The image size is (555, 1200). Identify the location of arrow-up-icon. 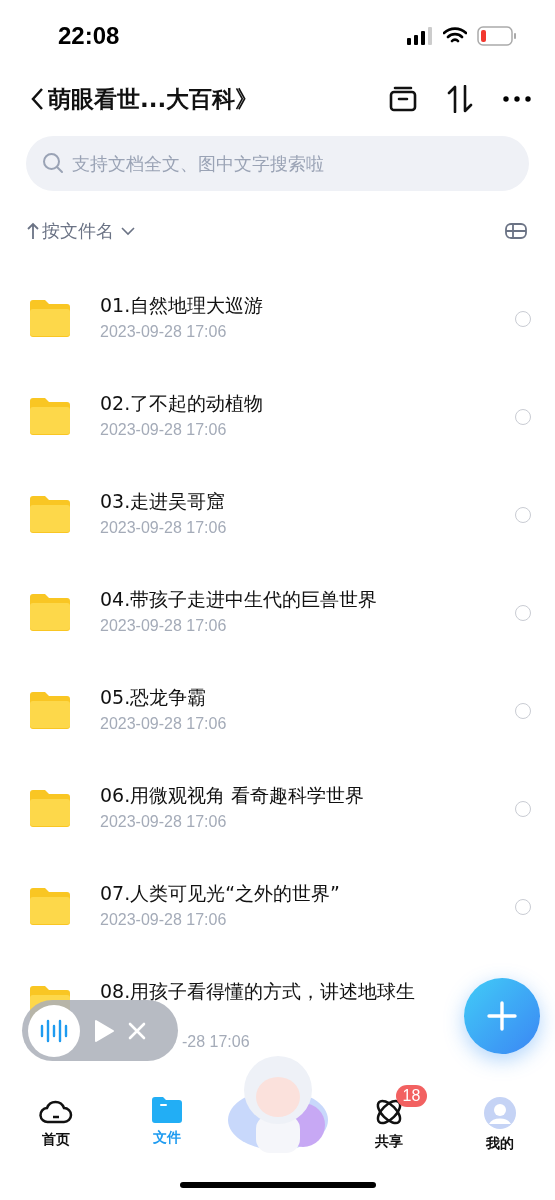
(33, 231).